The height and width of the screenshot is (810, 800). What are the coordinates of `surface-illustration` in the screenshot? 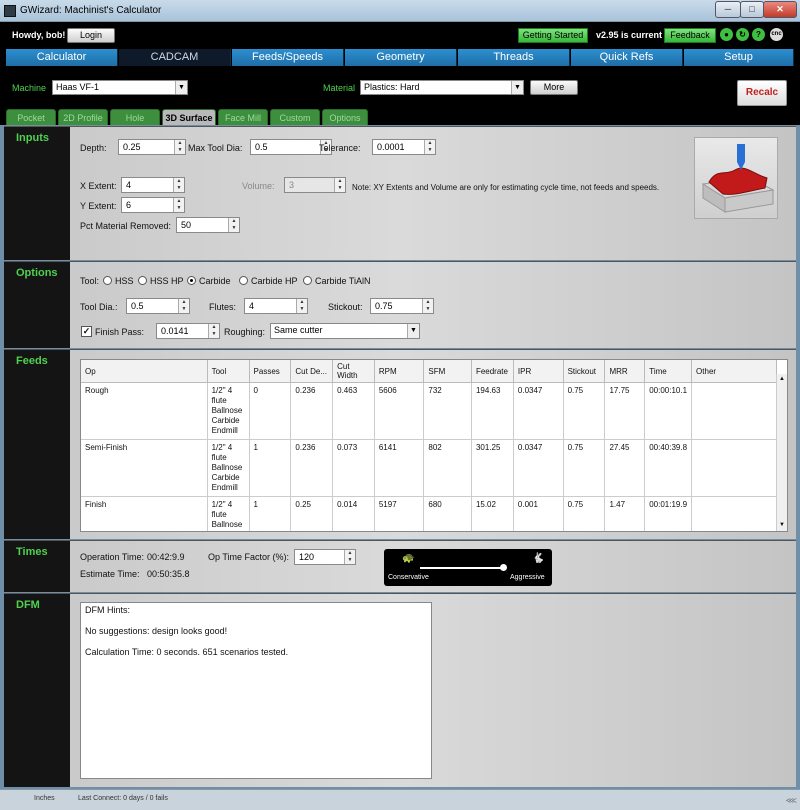 It's located at (738, 178).